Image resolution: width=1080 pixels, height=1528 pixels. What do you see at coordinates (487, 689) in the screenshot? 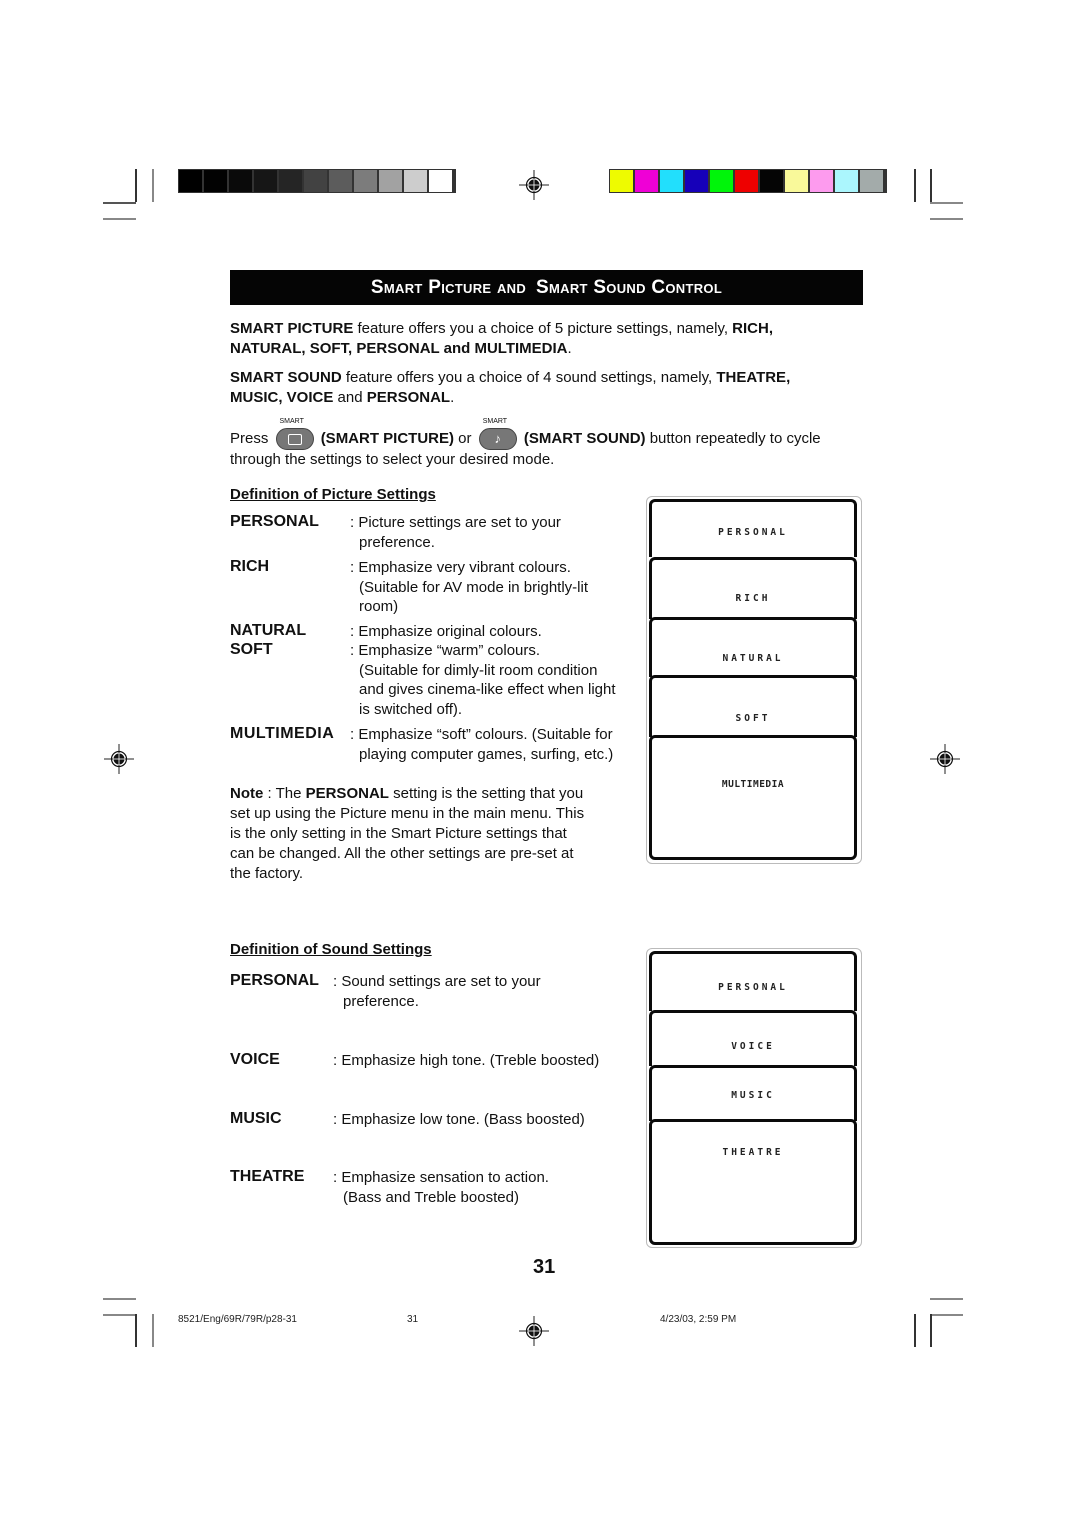
I see `desc-line: and gives cinema-like effect when light` at bounding box center [487, 689].